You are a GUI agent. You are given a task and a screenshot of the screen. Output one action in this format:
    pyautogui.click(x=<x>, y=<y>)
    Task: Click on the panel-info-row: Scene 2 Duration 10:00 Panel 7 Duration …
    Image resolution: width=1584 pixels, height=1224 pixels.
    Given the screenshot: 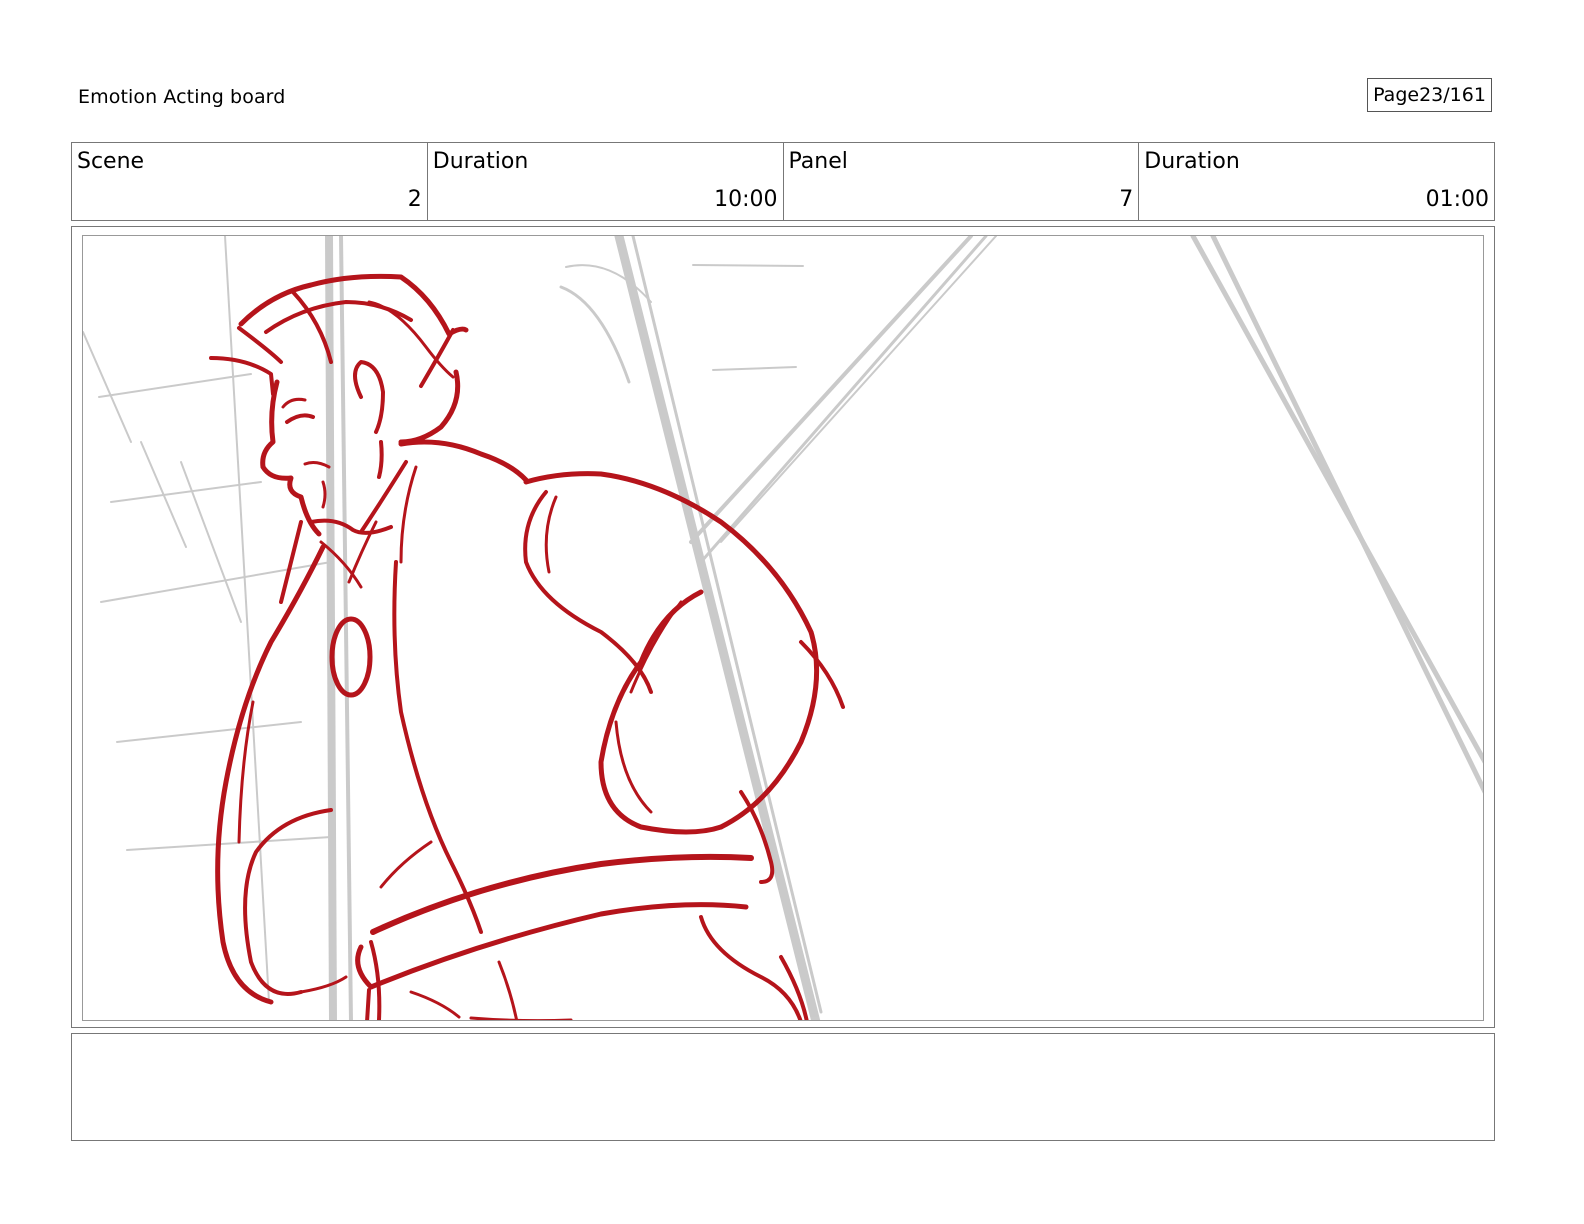 What is the action you would take?
    pyautogui.click(x=783, y=181)
    